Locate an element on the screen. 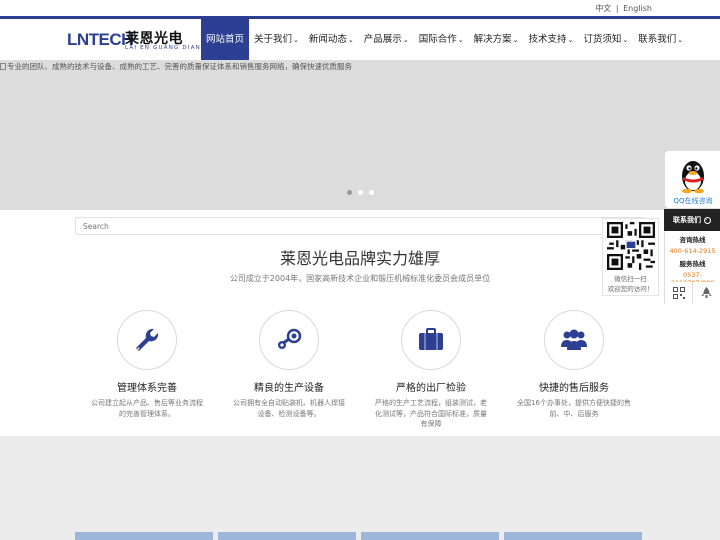  search-input is located at coordinates (360, 226).